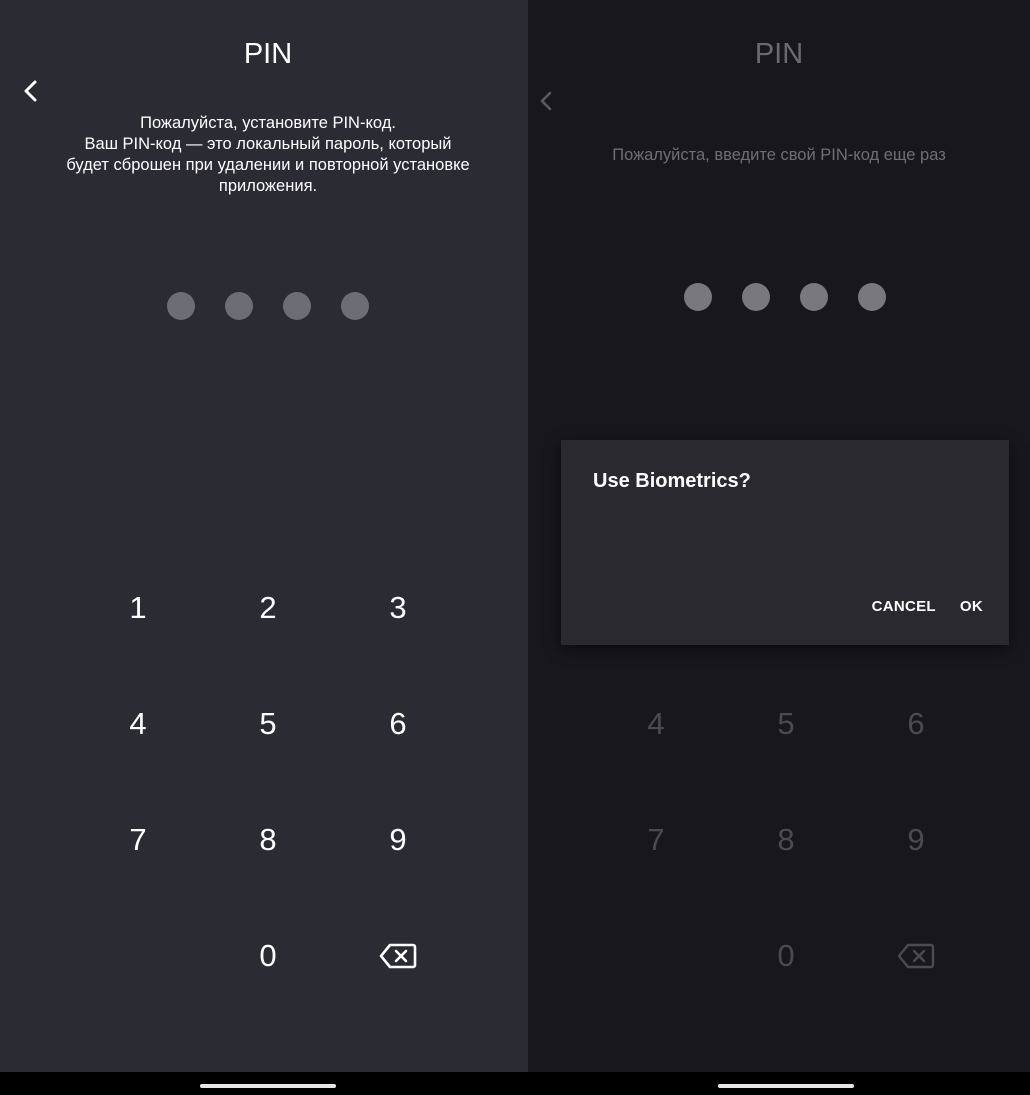 The image size is (1030, 1095). Describe the element at coordinates (268, 123) in the screenshot. I see `description-line: Пожалуйста, установите PIN-код.` at that location.